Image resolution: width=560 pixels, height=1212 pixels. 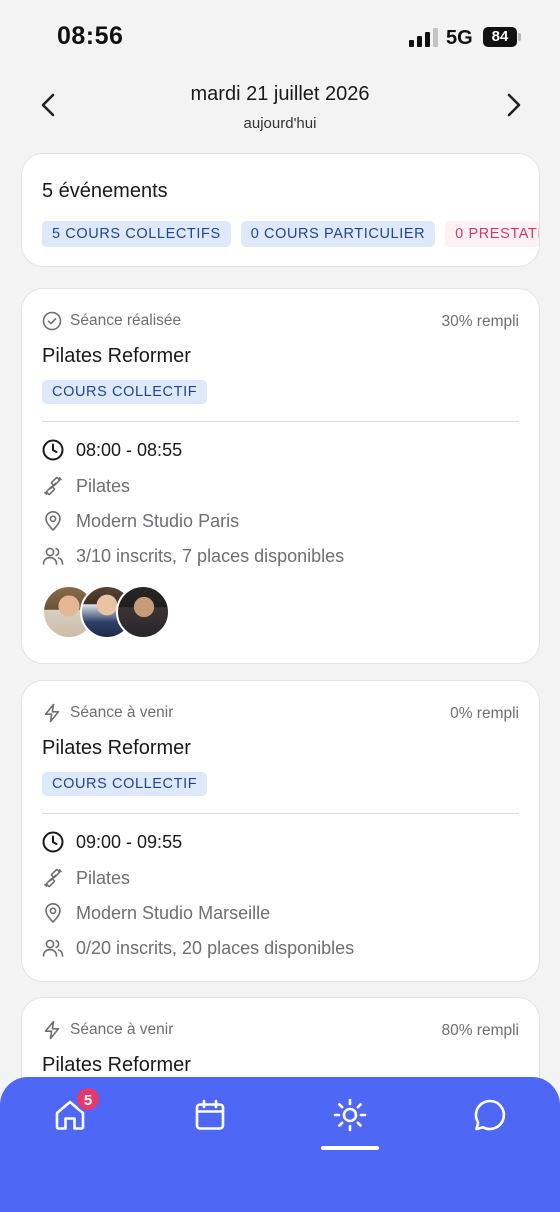 I want to click on event-location: Modern Studio Paris, so click(x=158, y=520).